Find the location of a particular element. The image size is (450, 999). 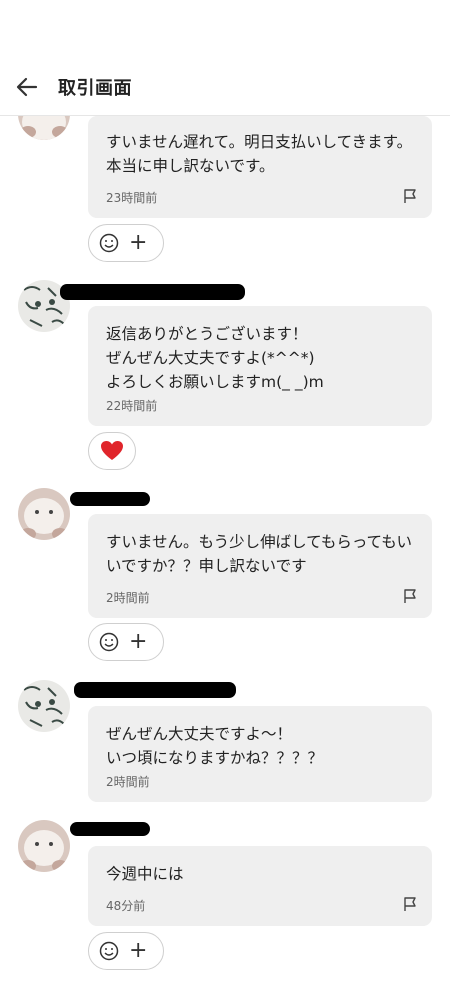

heart-icon is located at coordinates (112, 450).